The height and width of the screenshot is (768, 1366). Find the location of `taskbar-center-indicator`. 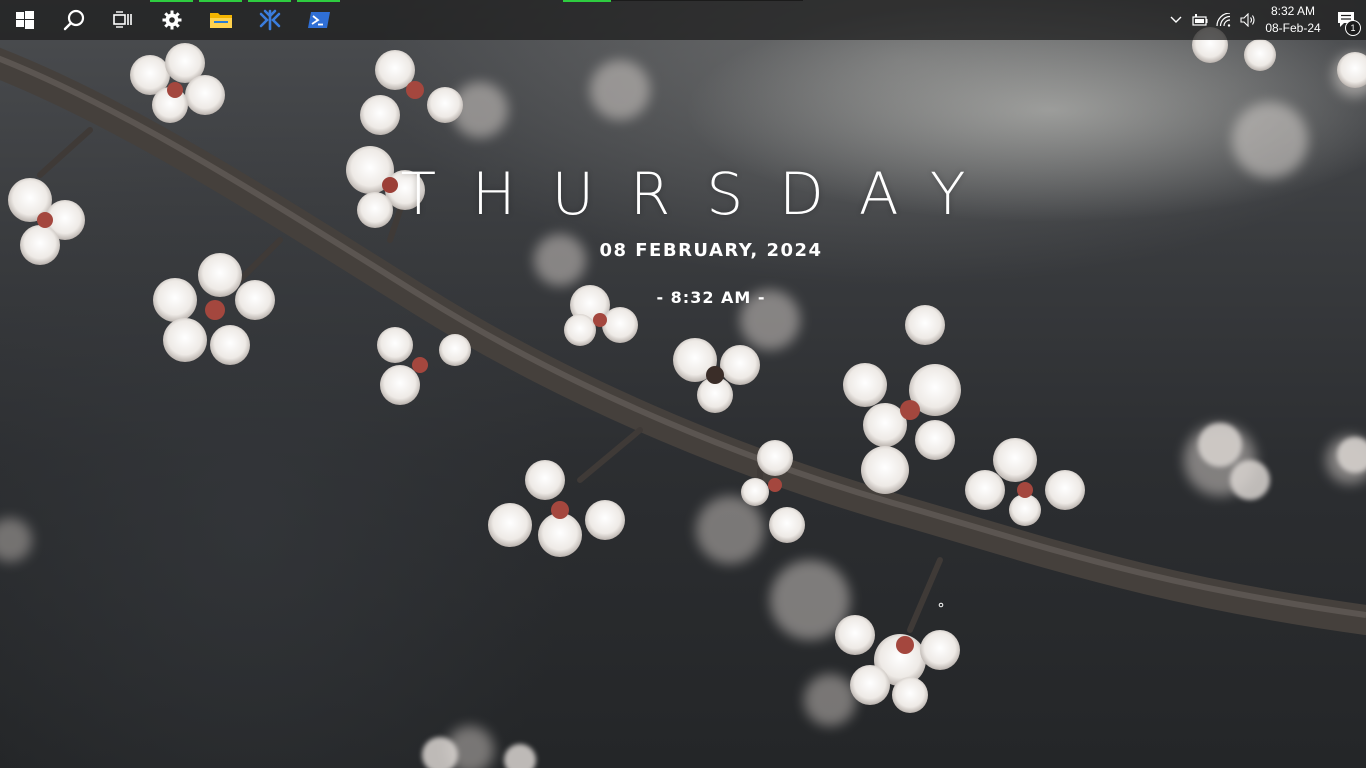

taskbar-center-indicator is located at coordinates (683, 1).